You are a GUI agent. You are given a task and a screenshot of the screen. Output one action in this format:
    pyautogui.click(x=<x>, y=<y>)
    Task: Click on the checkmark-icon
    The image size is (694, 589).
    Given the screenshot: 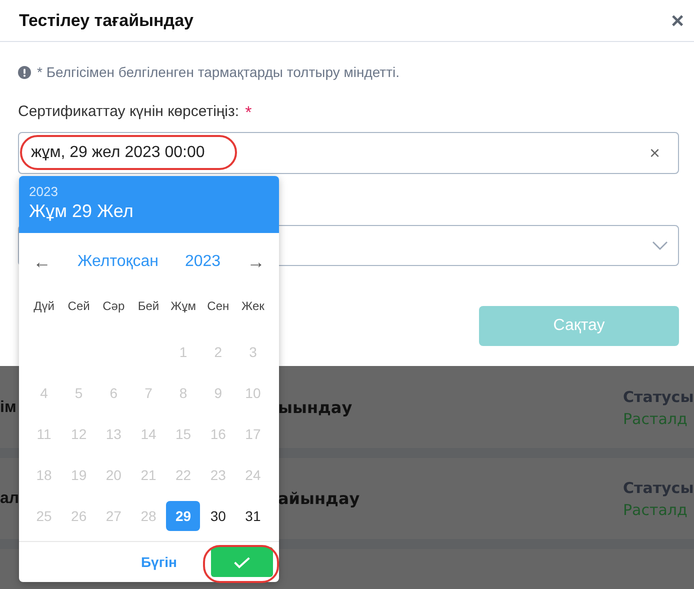 What is the action you would take?
    pyautogui.click(x=242, y=562)
    